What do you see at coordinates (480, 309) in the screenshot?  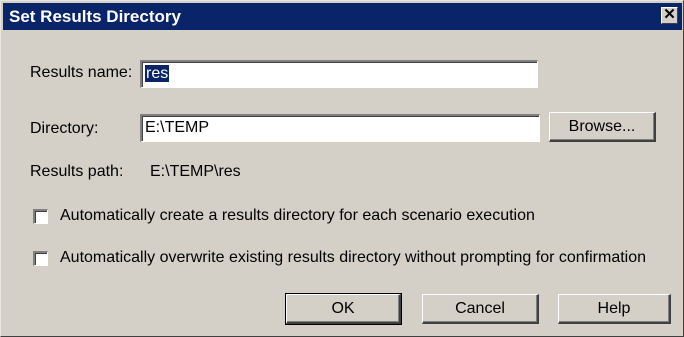 I see `cancel-button: Cancel` at bounding box center [480, 309].